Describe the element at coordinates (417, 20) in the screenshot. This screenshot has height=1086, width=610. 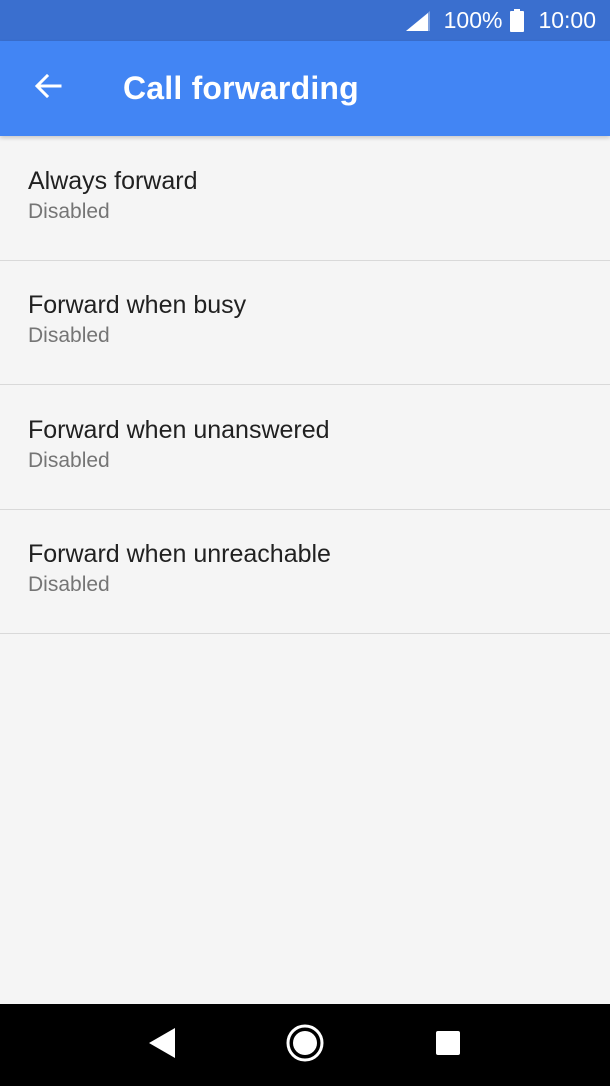
I see `signal-icon` at that location.